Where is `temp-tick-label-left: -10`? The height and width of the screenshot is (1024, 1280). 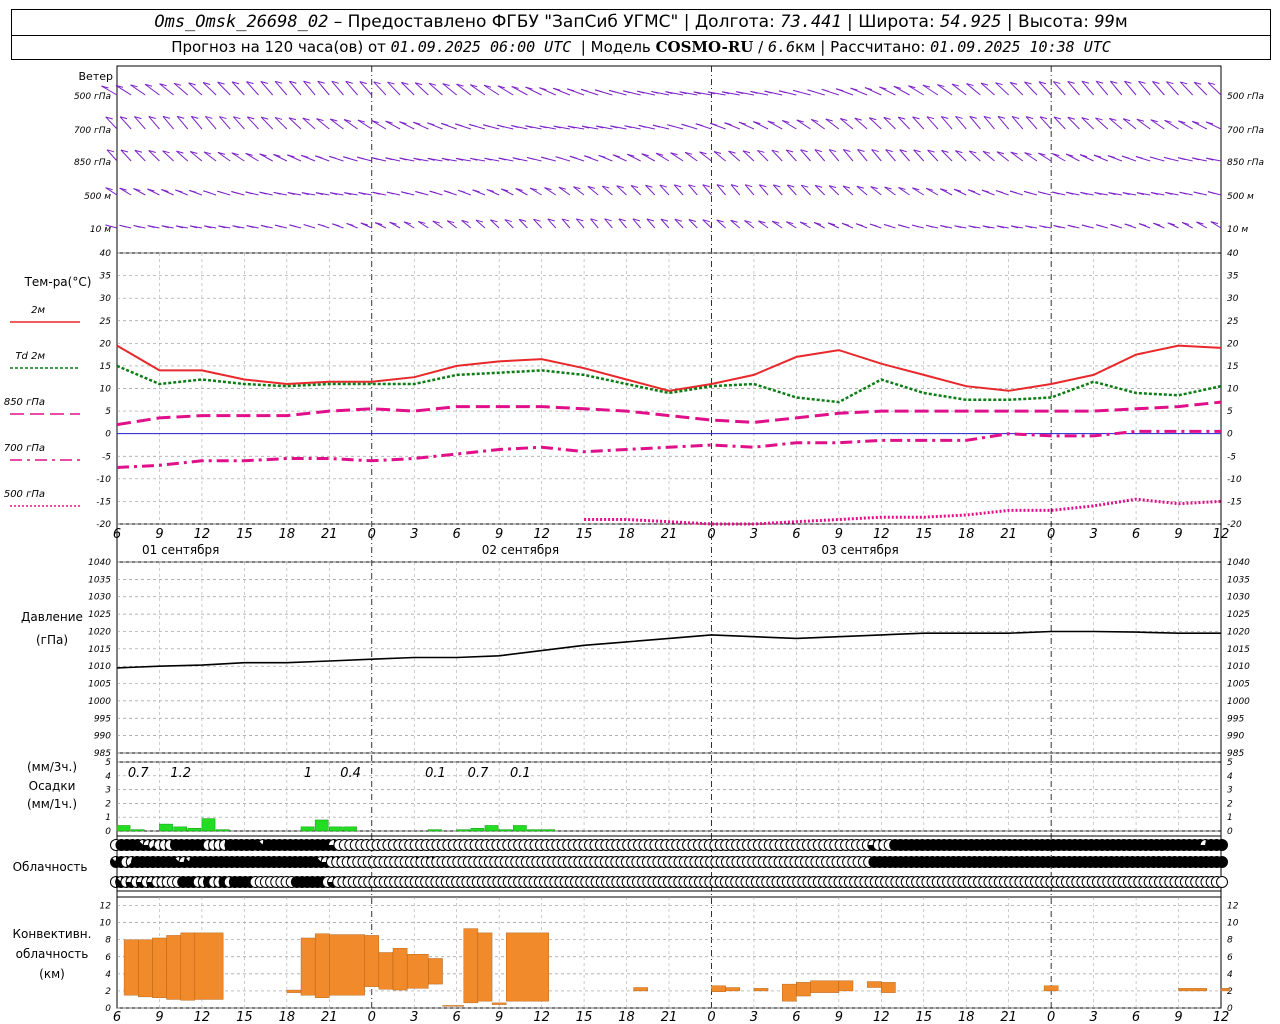
temp-tick-label-left: -10 is located at coordinates (103, 480).